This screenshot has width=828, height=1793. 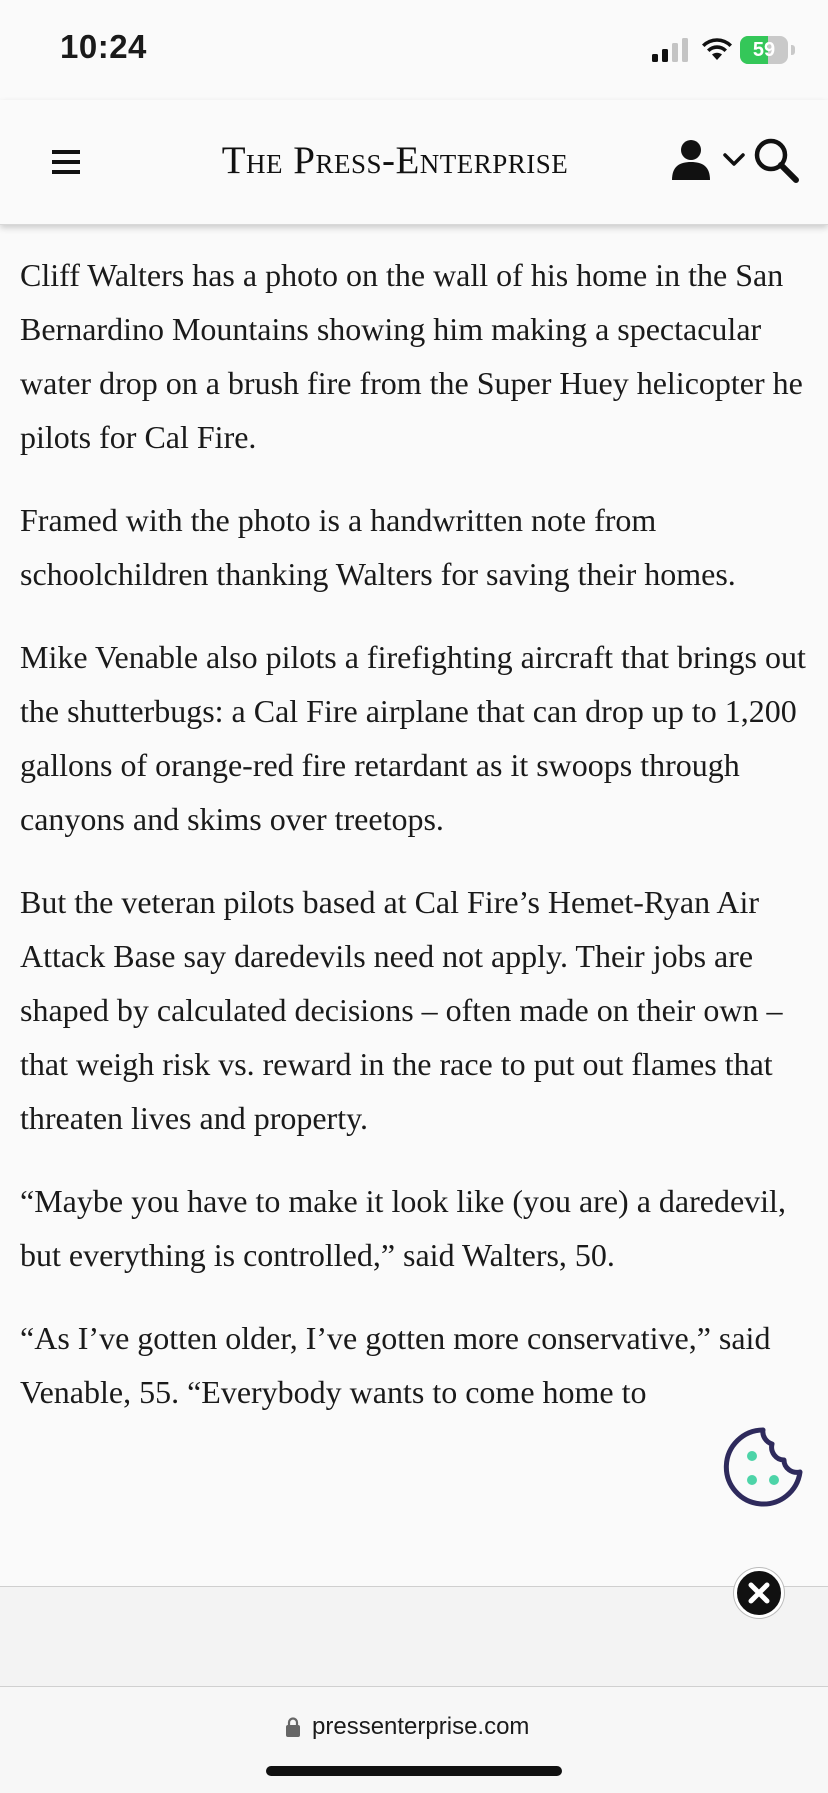 I want to click on battery-icon: 59, so click(x=769, y=50).